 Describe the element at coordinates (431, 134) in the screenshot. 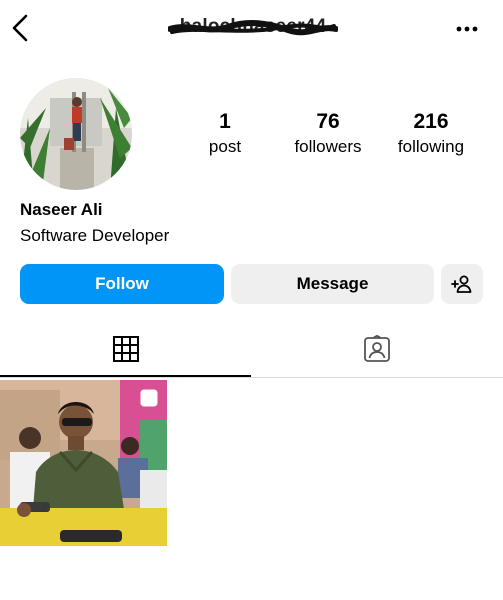

I see `stat-following: 216 following` at that location.